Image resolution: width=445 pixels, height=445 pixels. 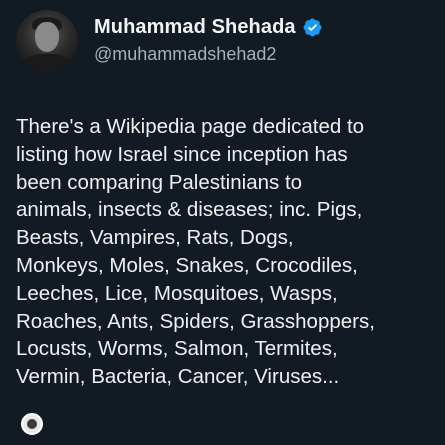 I want to click on avatar-face, so click(x=47, y=37).